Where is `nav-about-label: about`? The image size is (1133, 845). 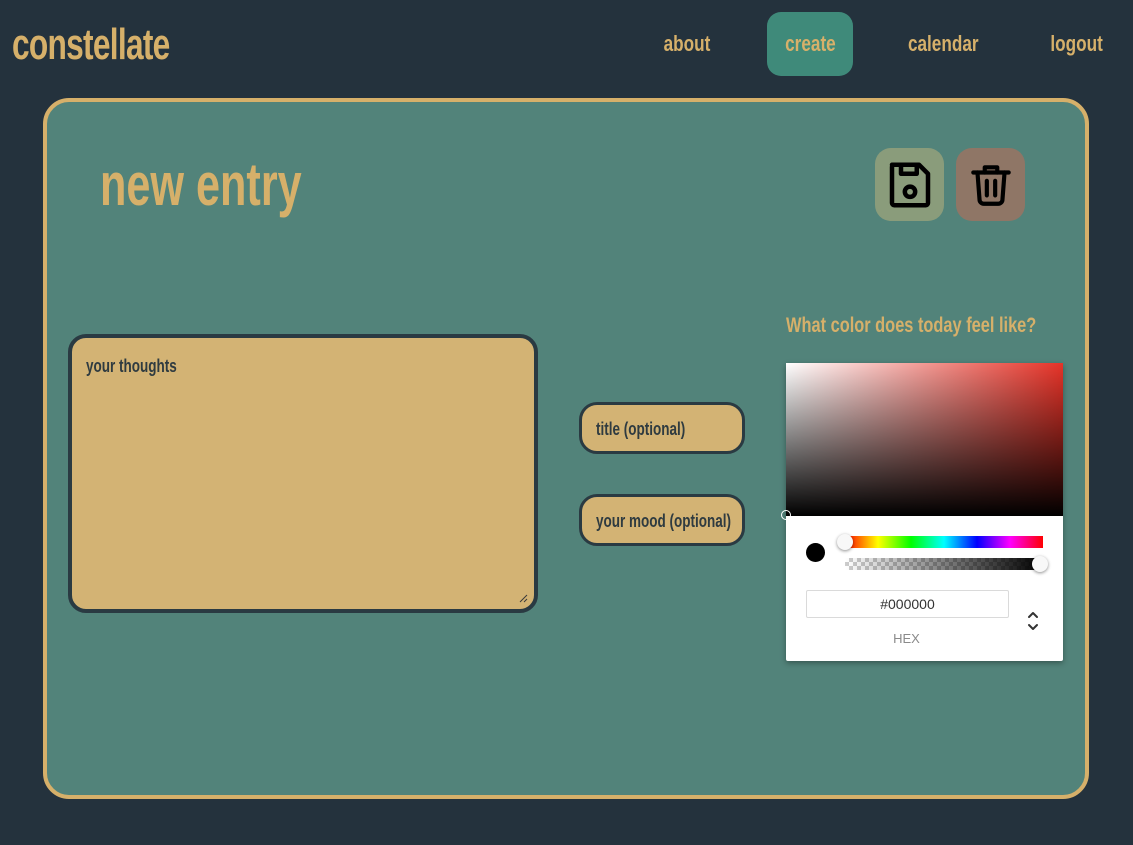
nav-about-label: about is located at coordinates (687, 43).